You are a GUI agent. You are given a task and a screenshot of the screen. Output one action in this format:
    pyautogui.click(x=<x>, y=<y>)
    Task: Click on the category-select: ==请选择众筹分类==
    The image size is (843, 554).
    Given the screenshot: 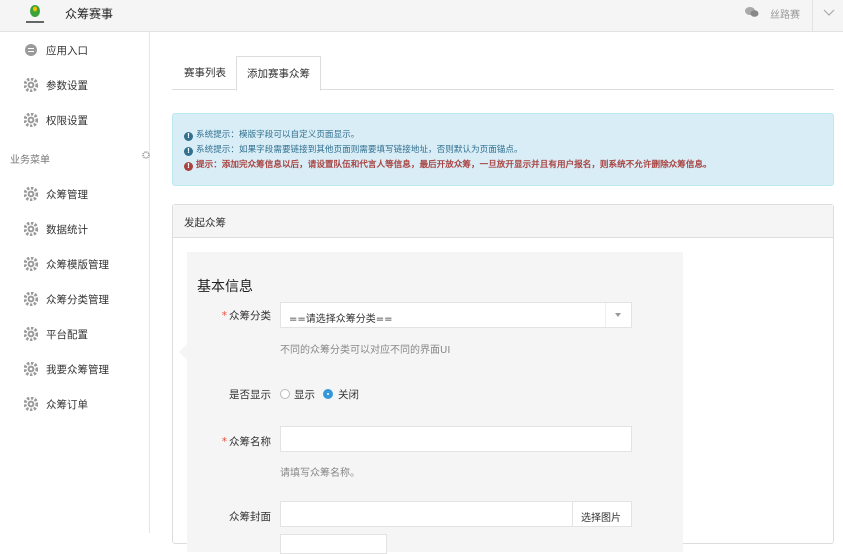 What is the action you would take?
    pyautogui.click(x=456, y=315)
    